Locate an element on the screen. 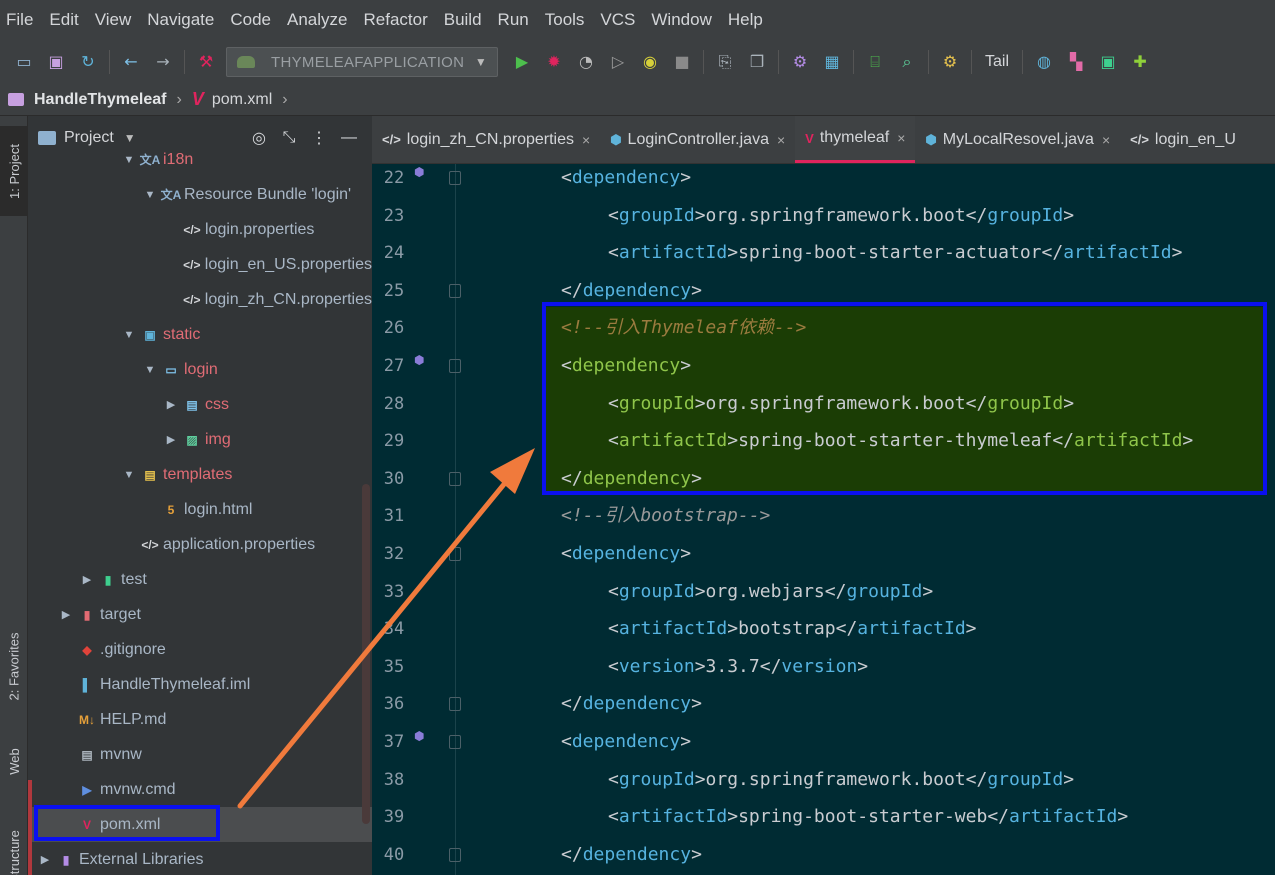 The width and height of the screenshot is (1275, 875). sync-icon: ↻ is located at coordinates (88, 62).